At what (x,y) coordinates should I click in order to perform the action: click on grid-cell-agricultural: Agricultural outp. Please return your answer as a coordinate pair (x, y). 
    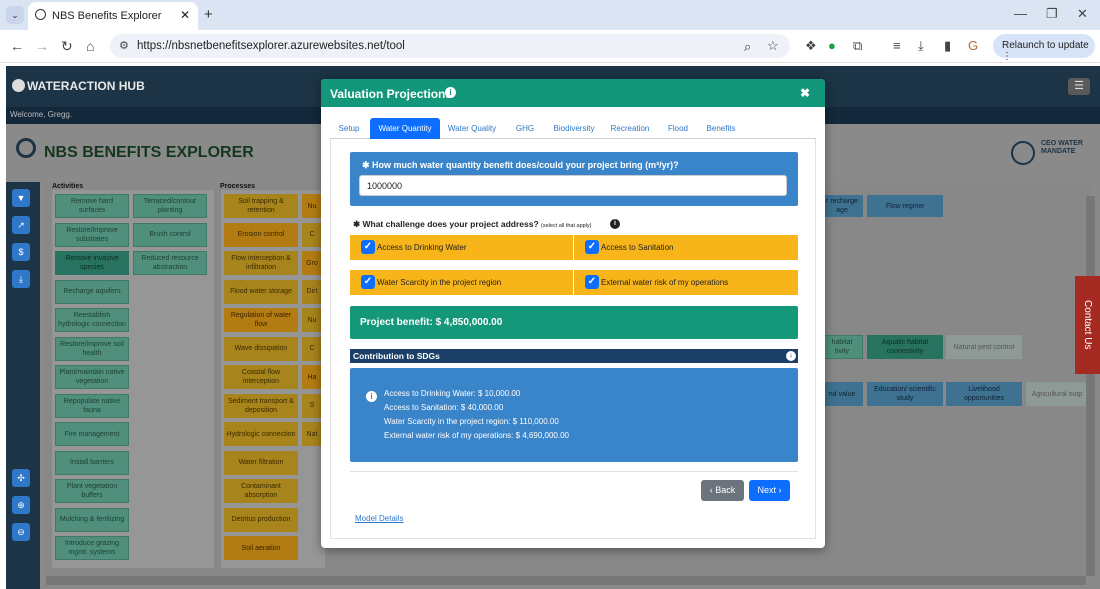
    Looking at the image, I should click on (1057, 394).